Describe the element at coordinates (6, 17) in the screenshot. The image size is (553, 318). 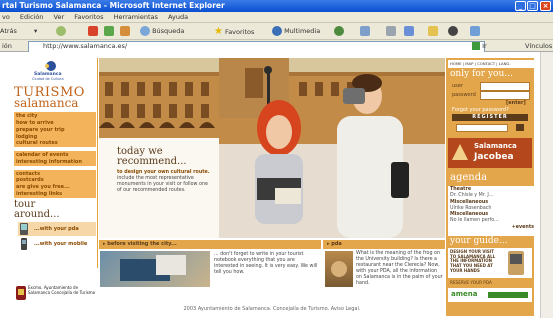
I see `menu-file: vo` at that location.